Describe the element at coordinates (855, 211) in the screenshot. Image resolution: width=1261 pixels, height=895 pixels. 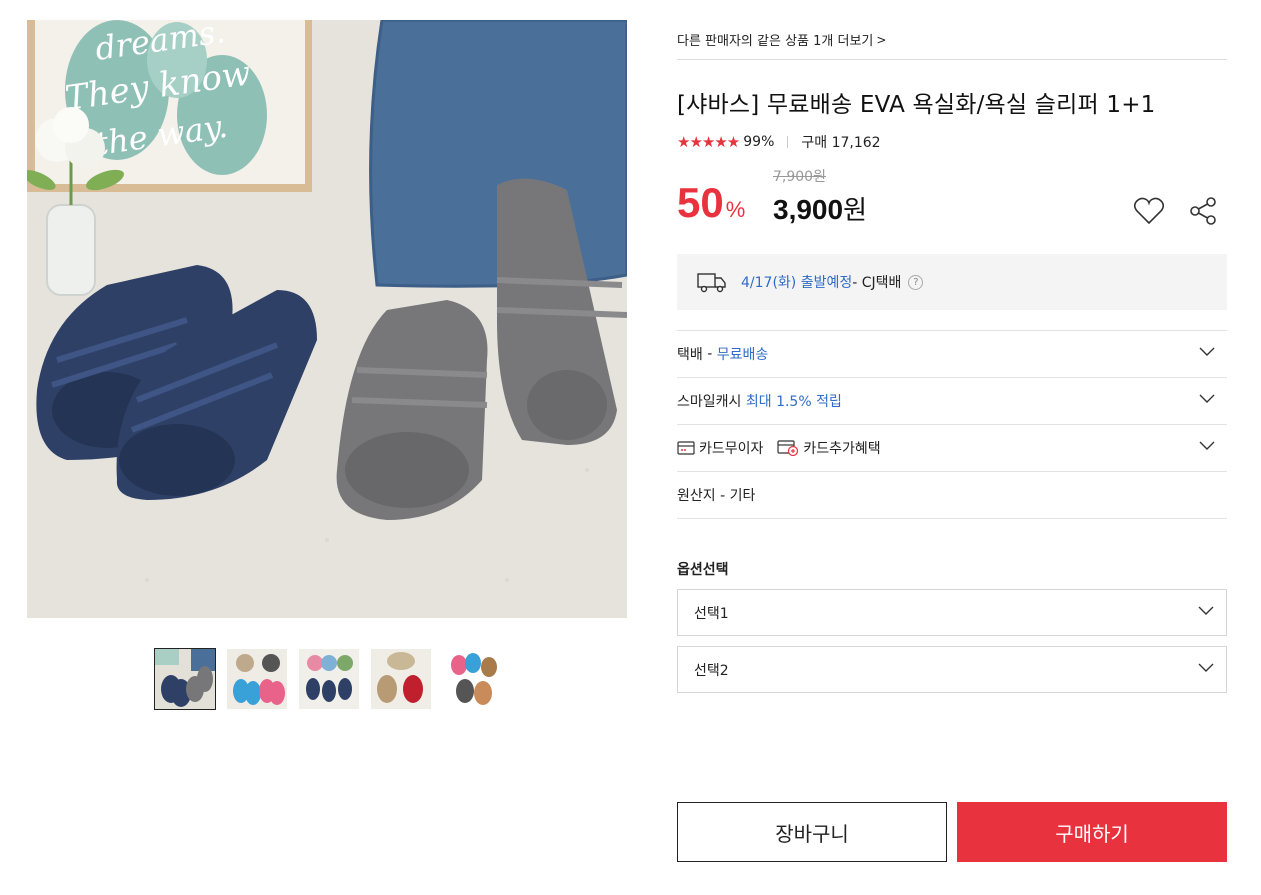
I see `currency: 원` at that location.